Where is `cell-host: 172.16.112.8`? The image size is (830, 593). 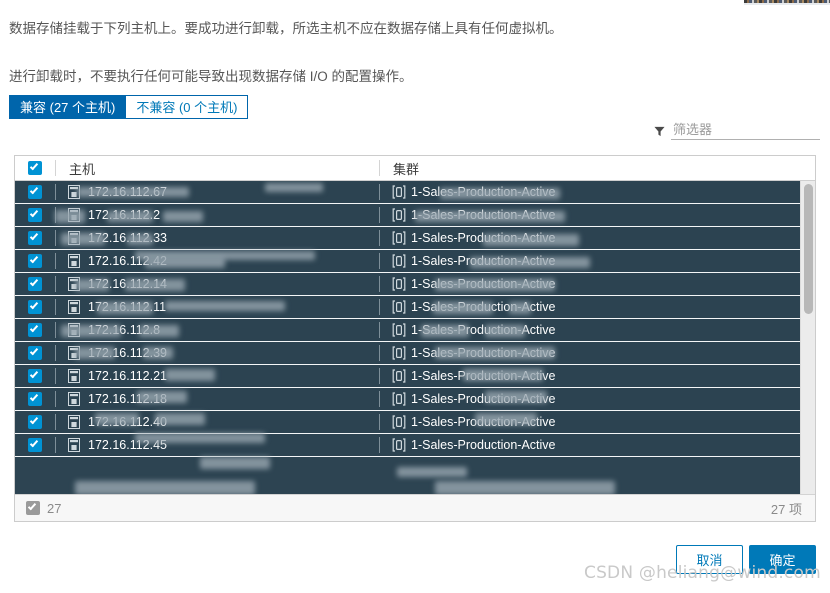 cell-host: 172.16.112.8 is located at coordinates (217, 330).